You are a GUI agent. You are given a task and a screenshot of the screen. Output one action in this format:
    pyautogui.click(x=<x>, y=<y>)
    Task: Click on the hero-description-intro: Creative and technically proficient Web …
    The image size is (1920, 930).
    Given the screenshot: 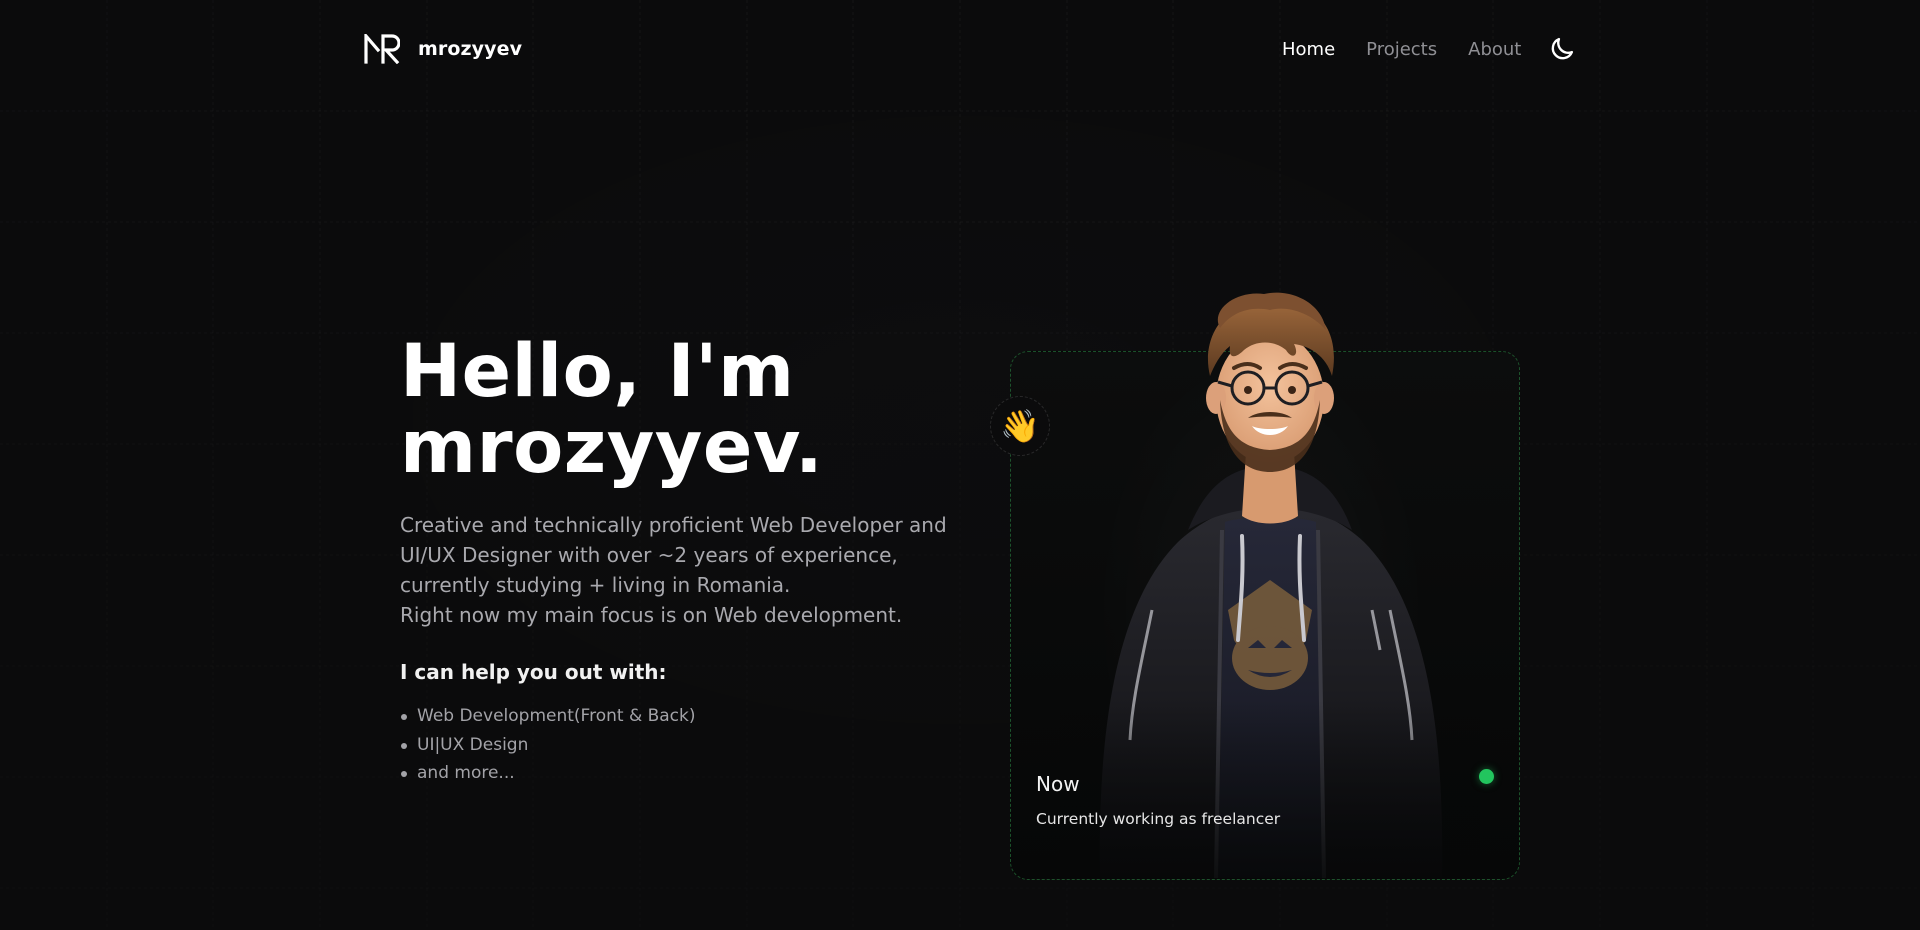 What is the action you would take?
    pyautogui.click(x=673, y=555)
    